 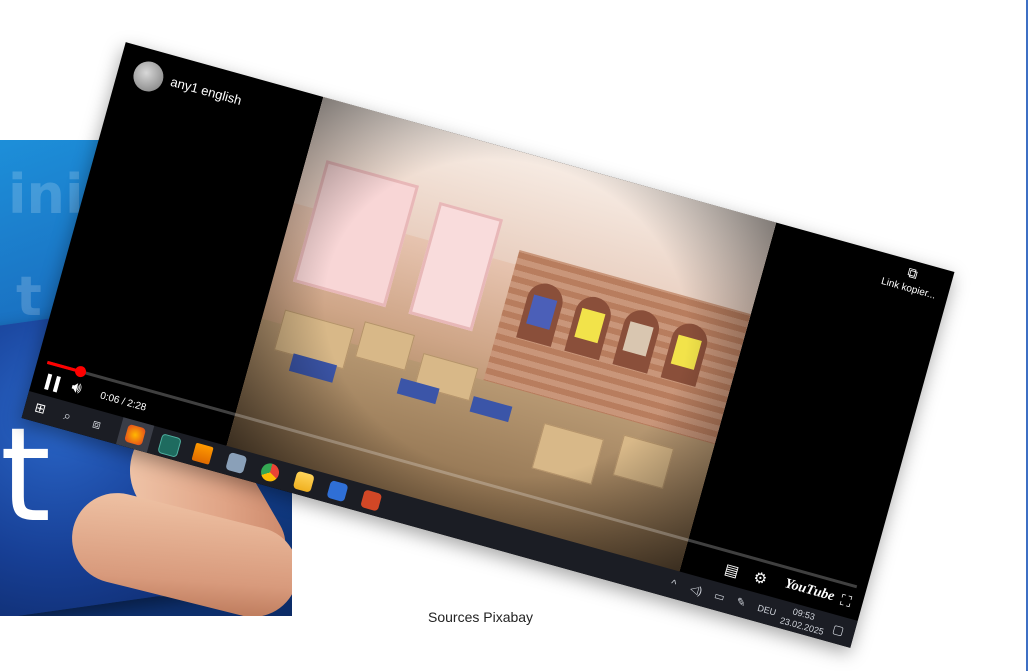 What do you see at coordinates (270, 472) in the screenshot?
I see `chrome-icon` at bounding box center [270, 472].